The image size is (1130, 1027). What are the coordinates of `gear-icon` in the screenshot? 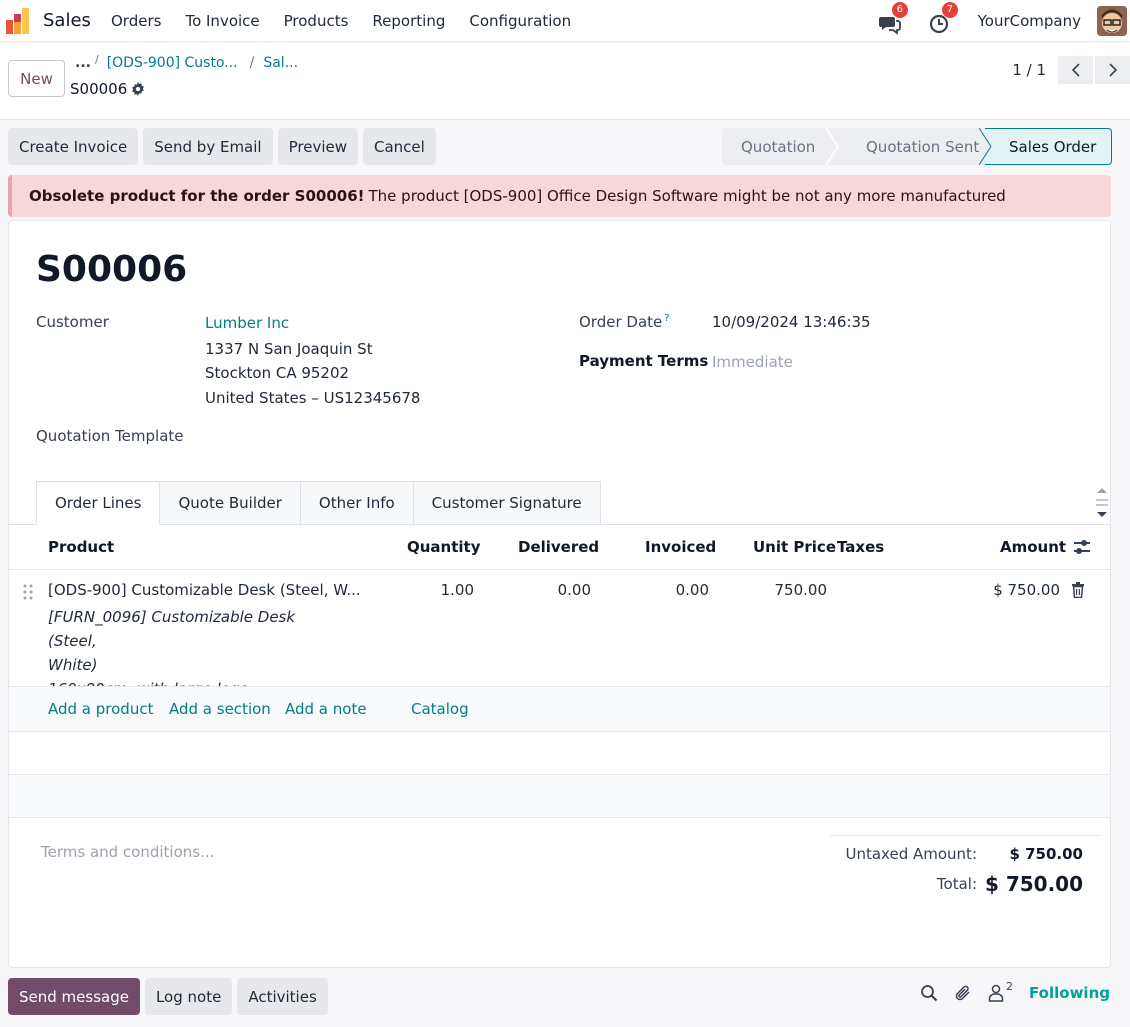 It's located at (138, 89).